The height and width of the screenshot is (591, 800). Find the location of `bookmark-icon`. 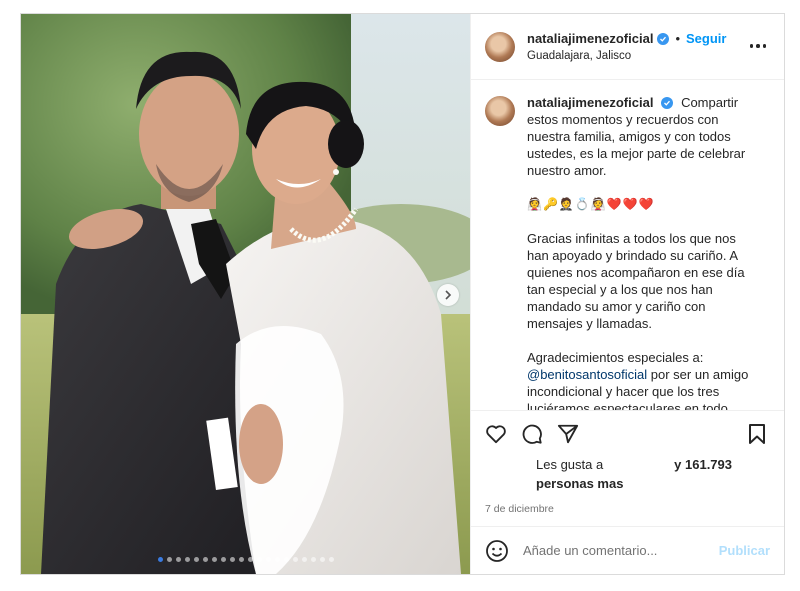

bookmark-icon is located at coordinates (757, 434).